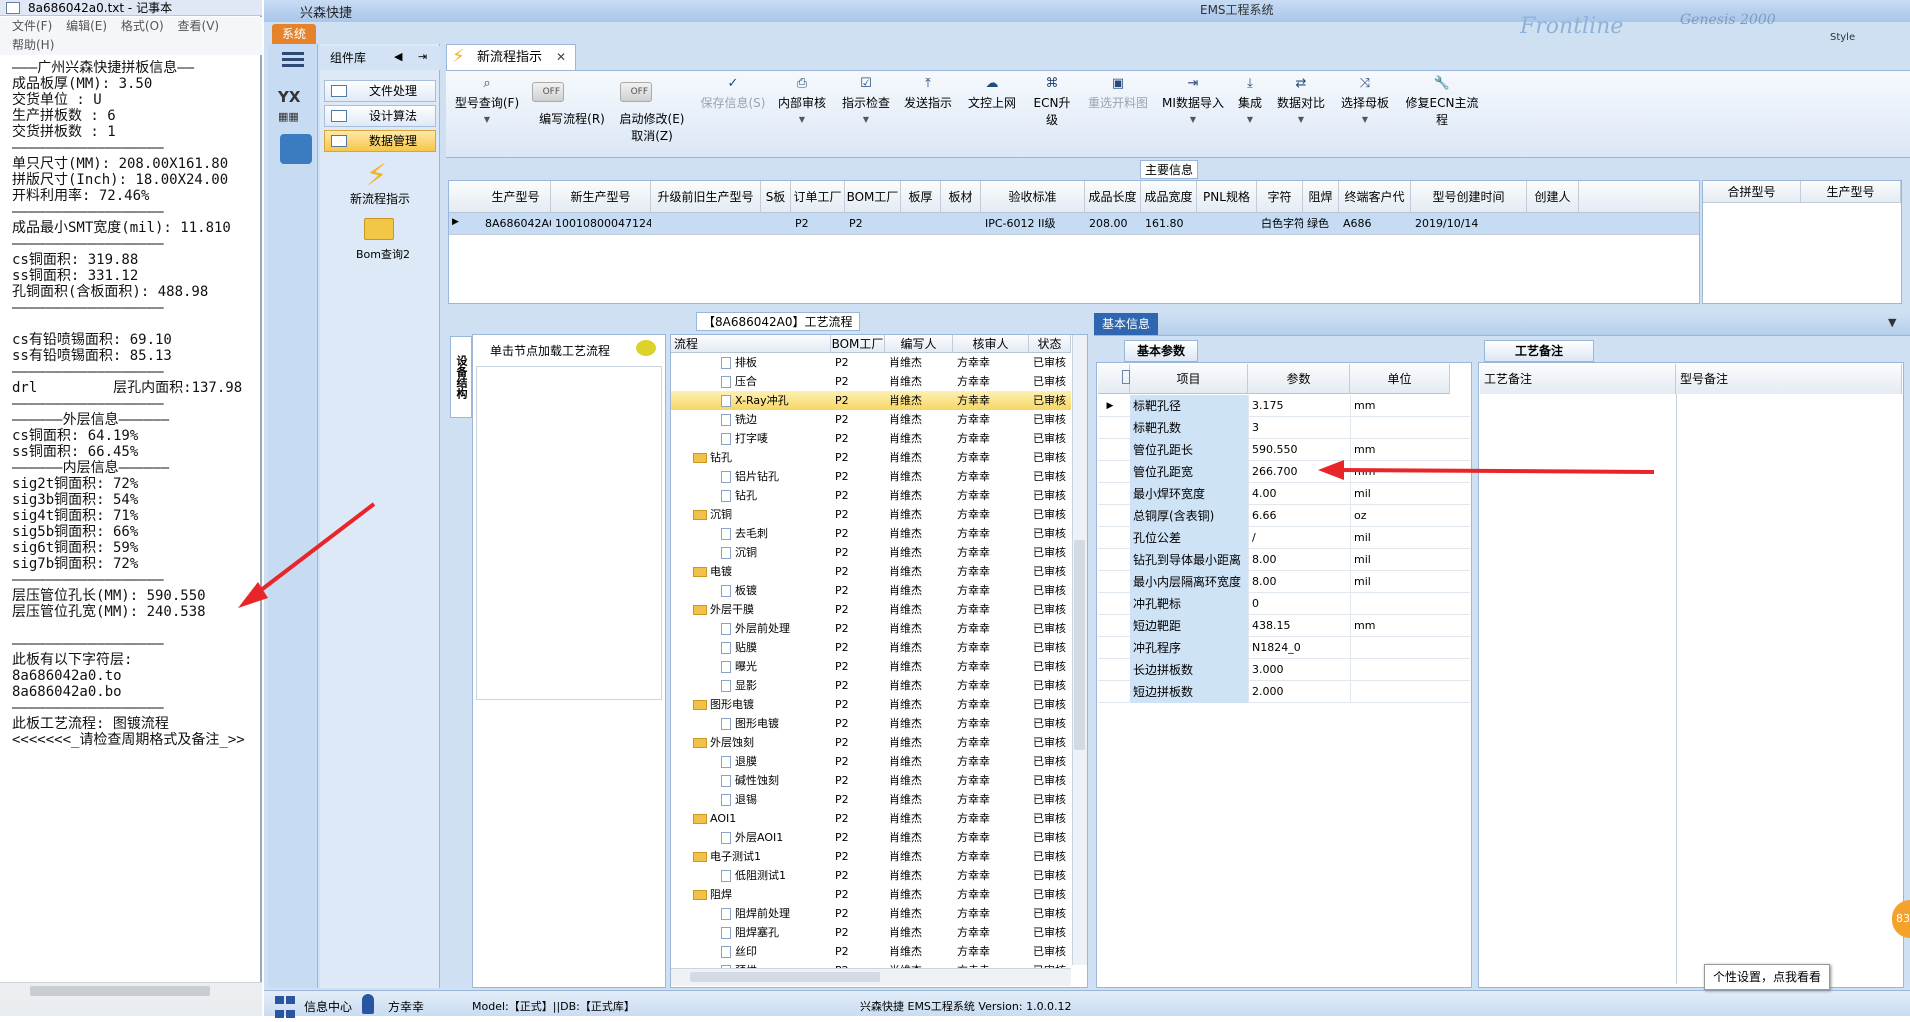 This screenshot has width=1910, height=1022. Describe the element at coordinates (1284, 450) in the screenshot. I see `param-row: 管位孔距长 590.550 mm` at that location.